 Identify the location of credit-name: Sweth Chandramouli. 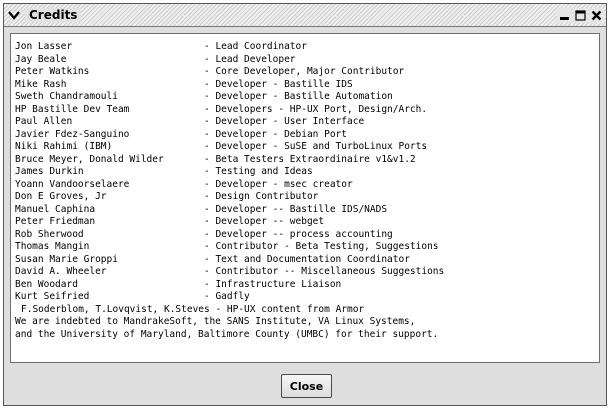
(66, 96).